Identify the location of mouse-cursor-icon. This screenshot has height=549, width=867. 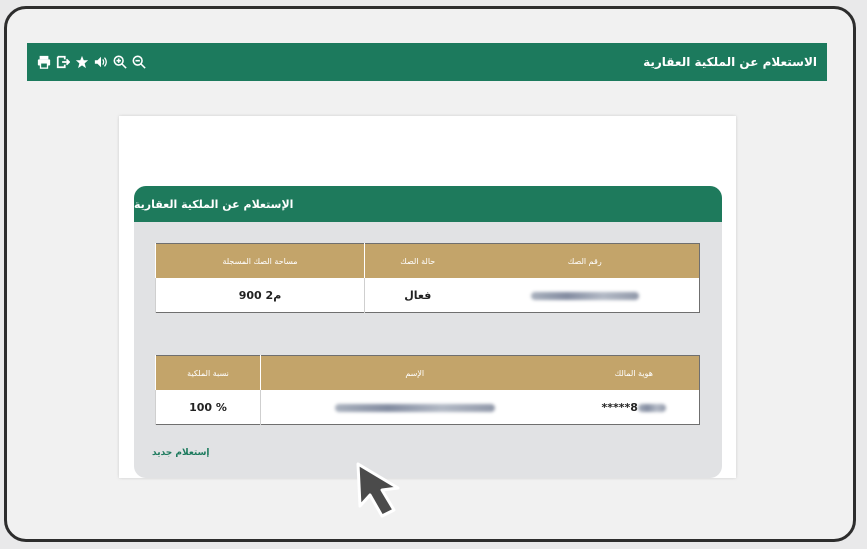
(378, 490).